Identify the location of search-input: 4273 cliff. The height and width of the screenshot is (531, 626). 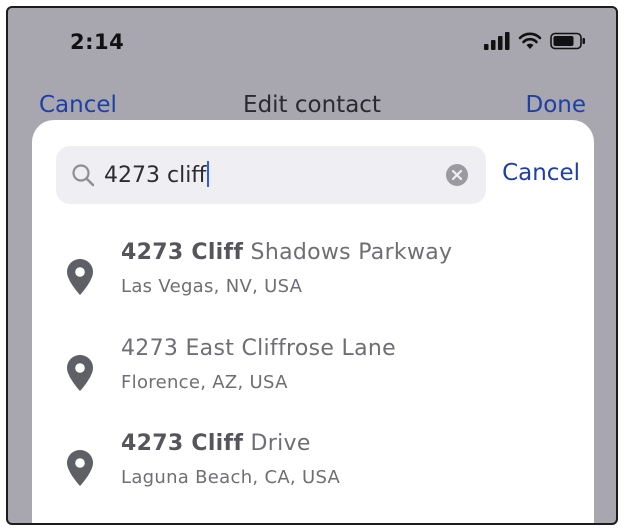
(157, 174).